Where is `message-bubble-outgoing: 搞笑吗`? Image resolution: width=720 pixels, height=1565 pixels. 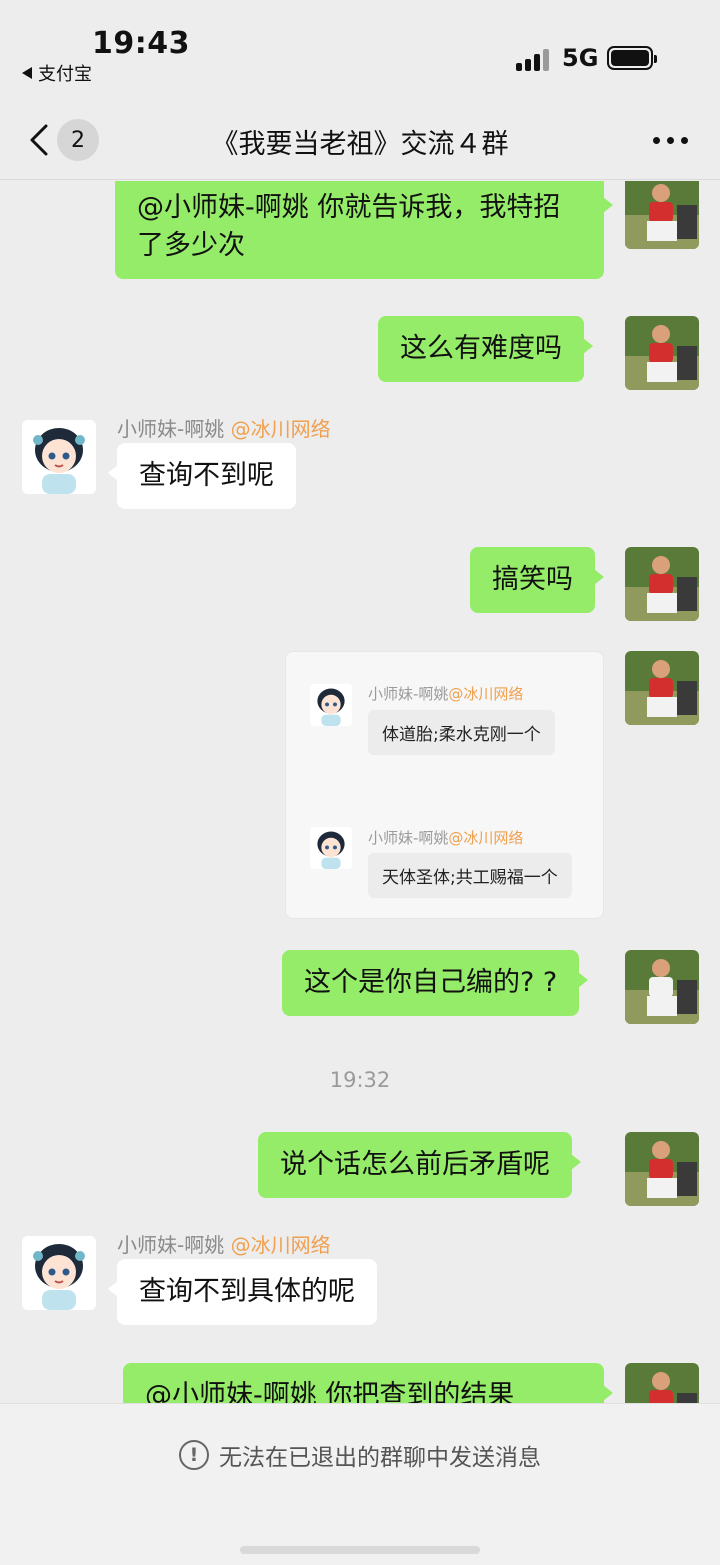
message-bubble-outgoing: 搞笑吗 is located at coordinates (537, 580).